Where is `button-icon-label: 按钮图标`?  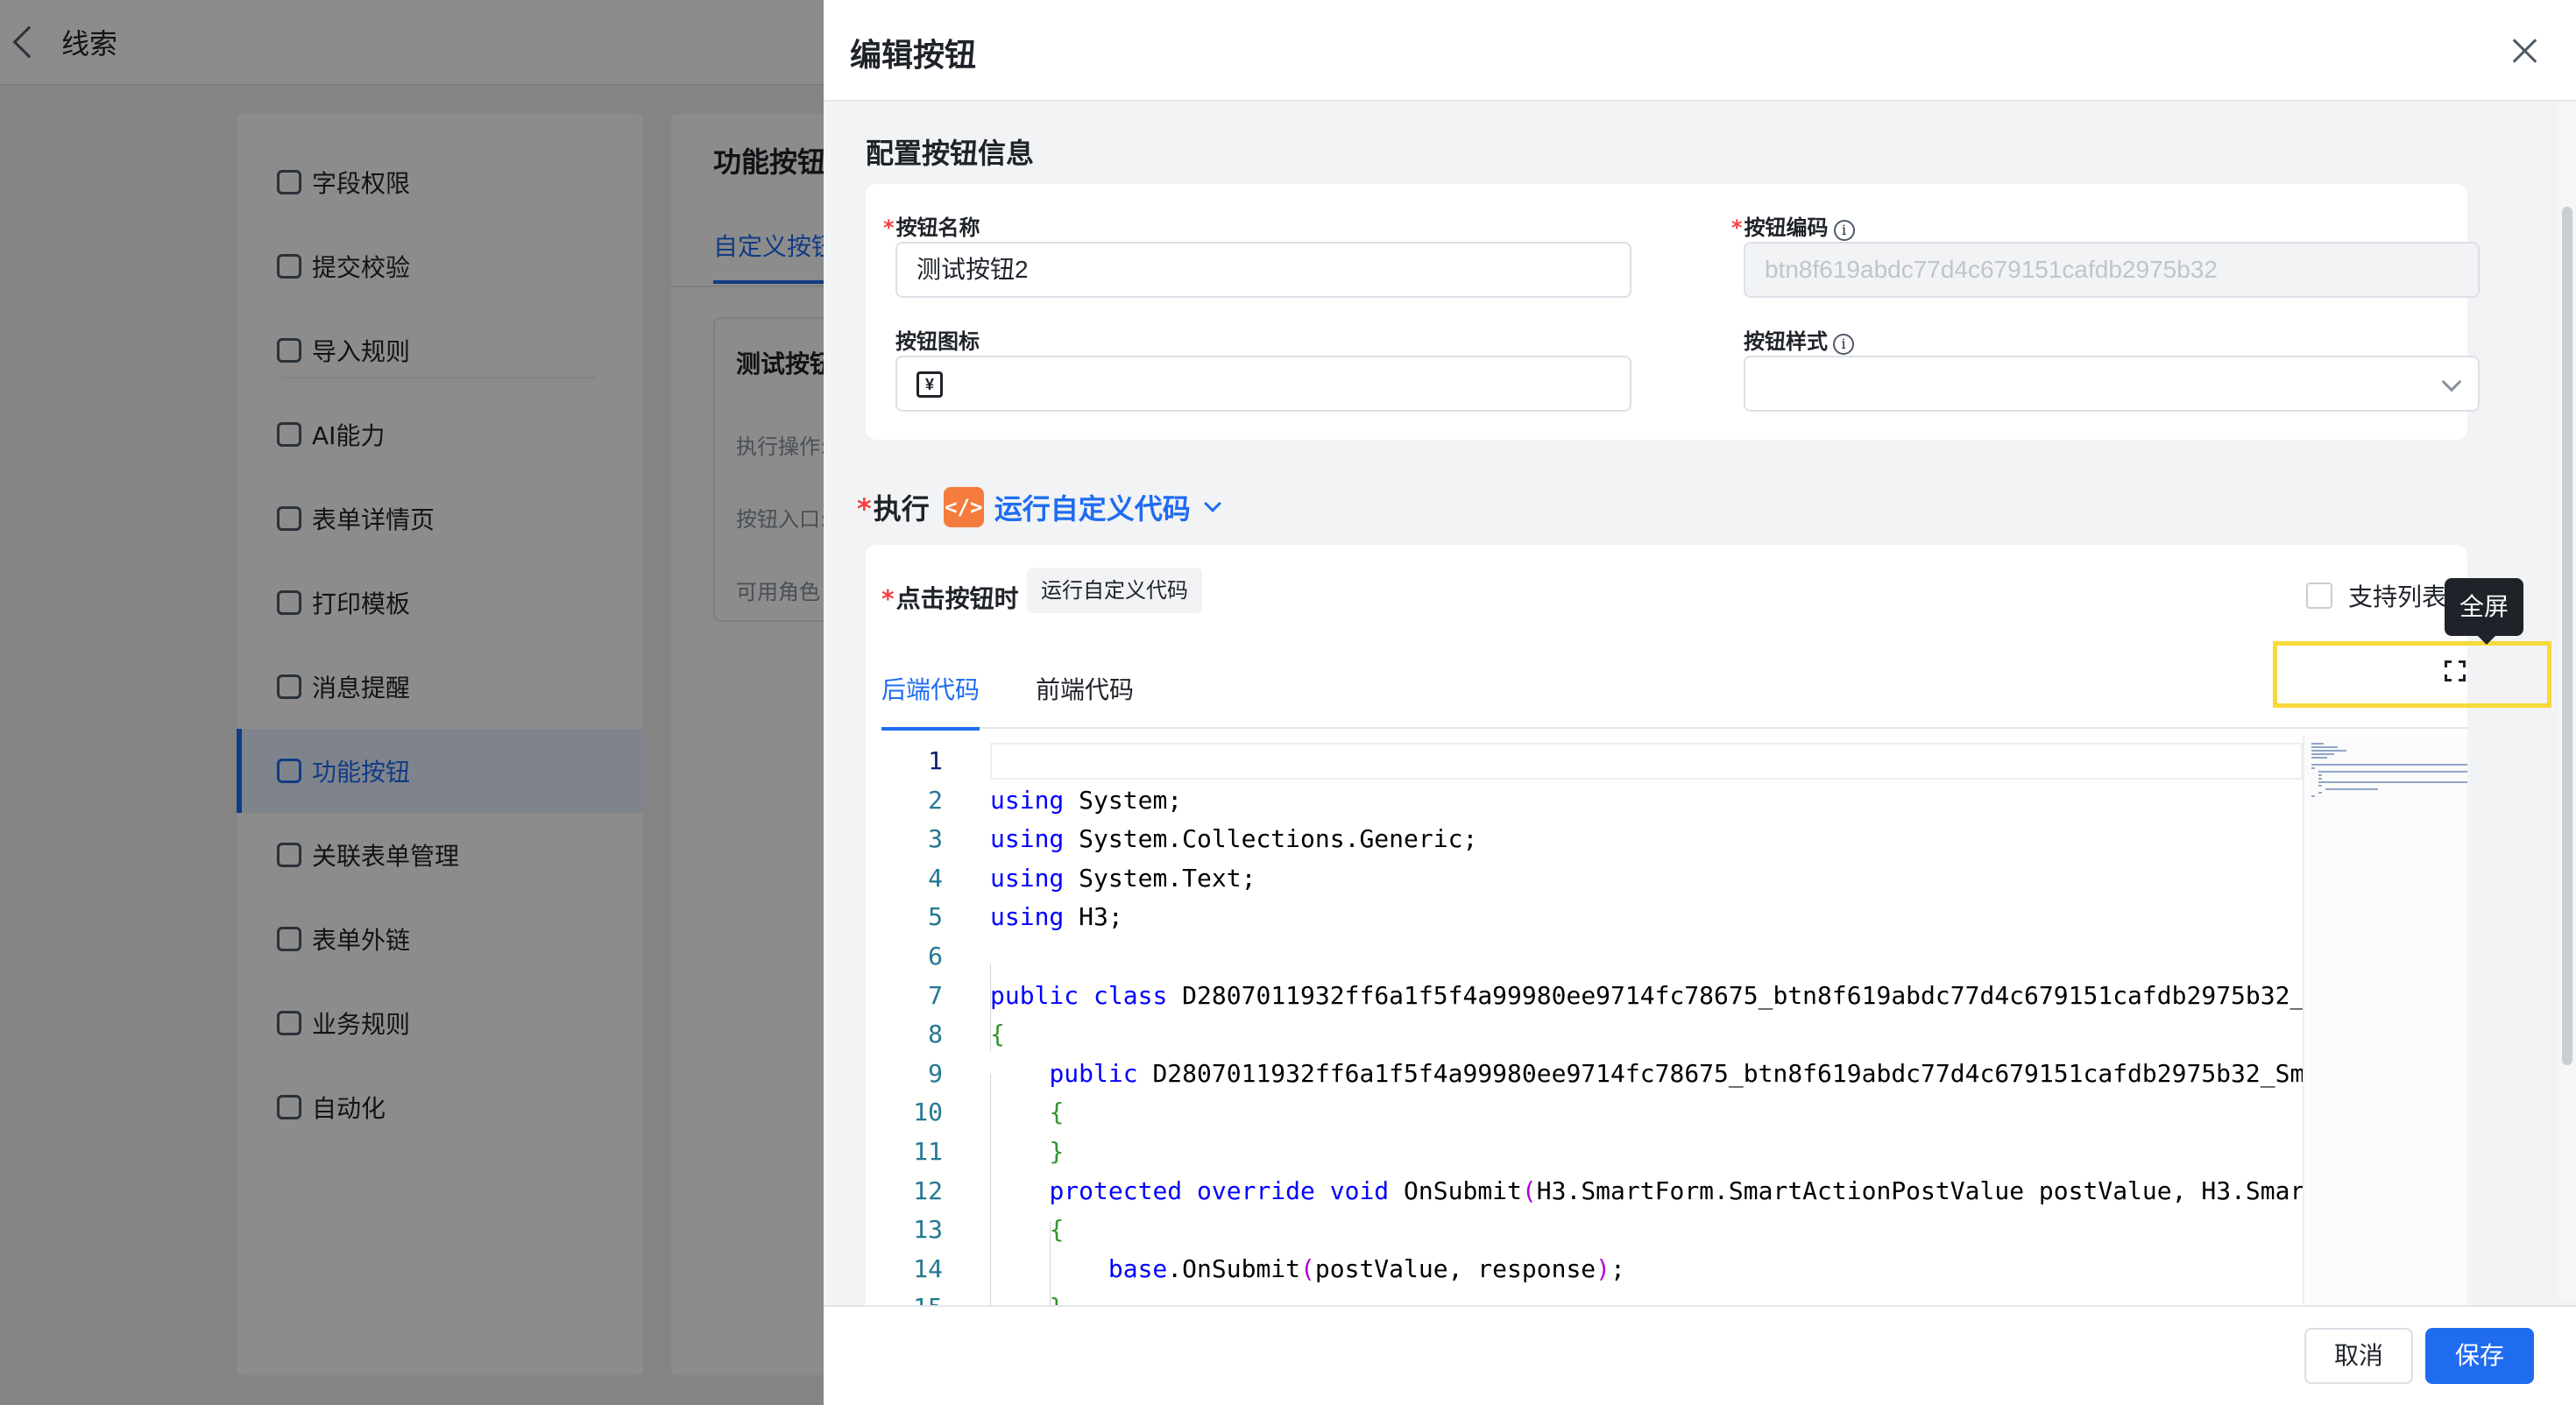 button-icon-label: 按钮图标 is located at coordinates (937, 341).